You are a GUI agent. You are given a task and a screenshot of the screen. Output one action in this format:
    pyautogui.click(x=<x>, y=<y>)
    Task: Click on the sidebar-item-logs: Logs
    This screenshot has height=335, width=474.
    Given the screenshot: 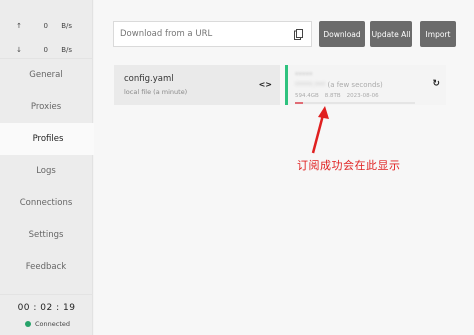 What is the action you would take?
    pyautogui.click(x=46, y=171)
    